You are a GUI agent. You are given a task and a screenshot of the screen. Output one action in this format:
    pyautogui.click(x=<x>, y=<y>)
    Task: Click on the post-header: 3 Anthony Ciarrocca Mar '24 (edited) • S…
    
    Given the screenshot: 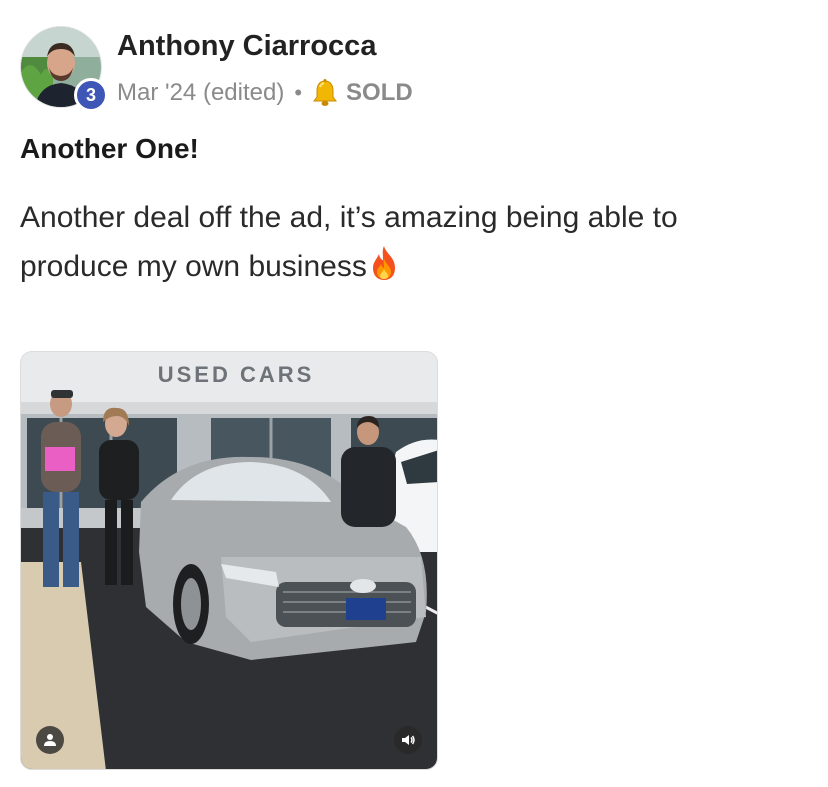 What is the action you would take?
    pyautogui.click(x=410, y=69)
    